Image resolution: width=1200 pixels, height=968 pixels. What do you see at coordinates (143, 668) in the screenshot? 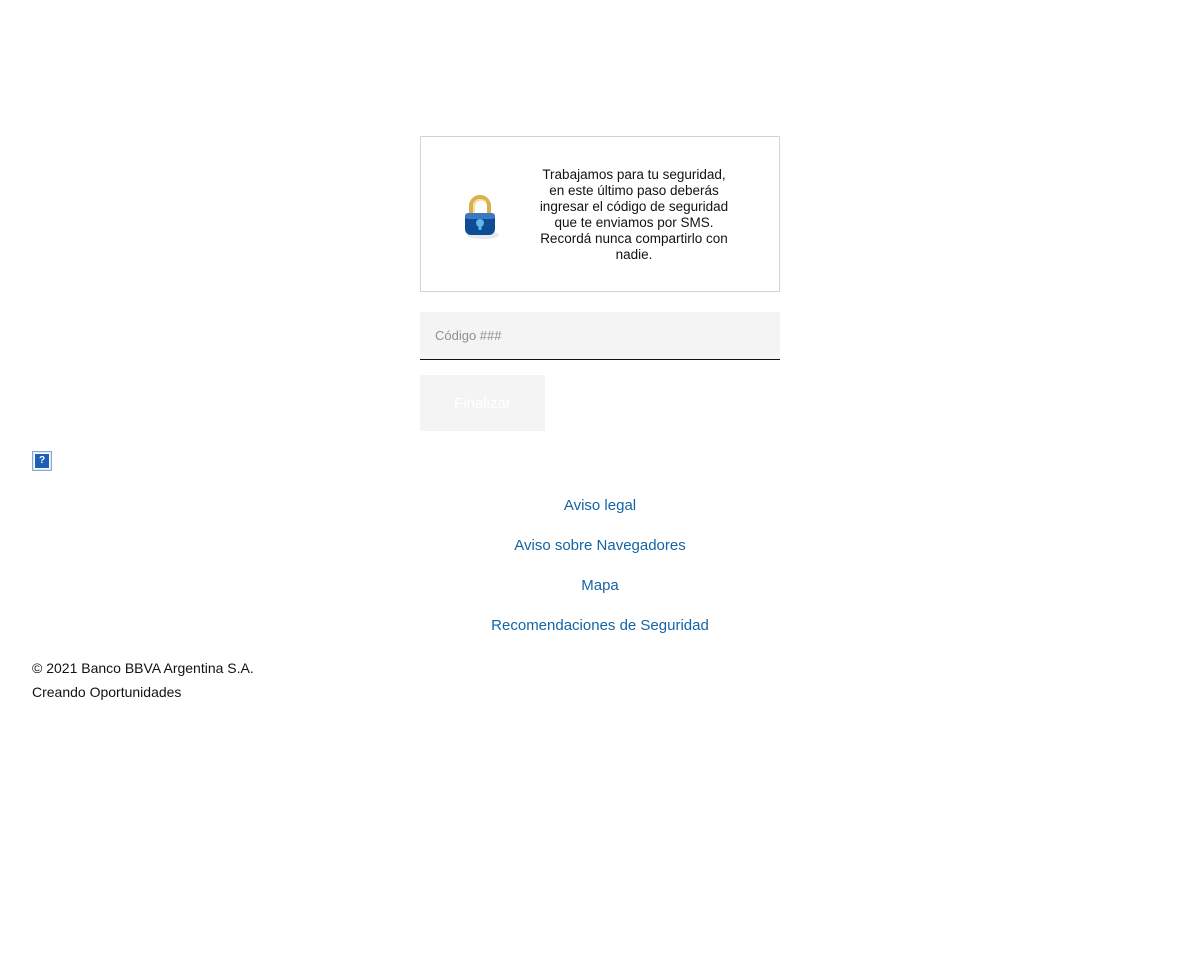
I see `copyright-line: © 2021 Banco BBVA Argentina S.A.` at bounding box center [143, 668].